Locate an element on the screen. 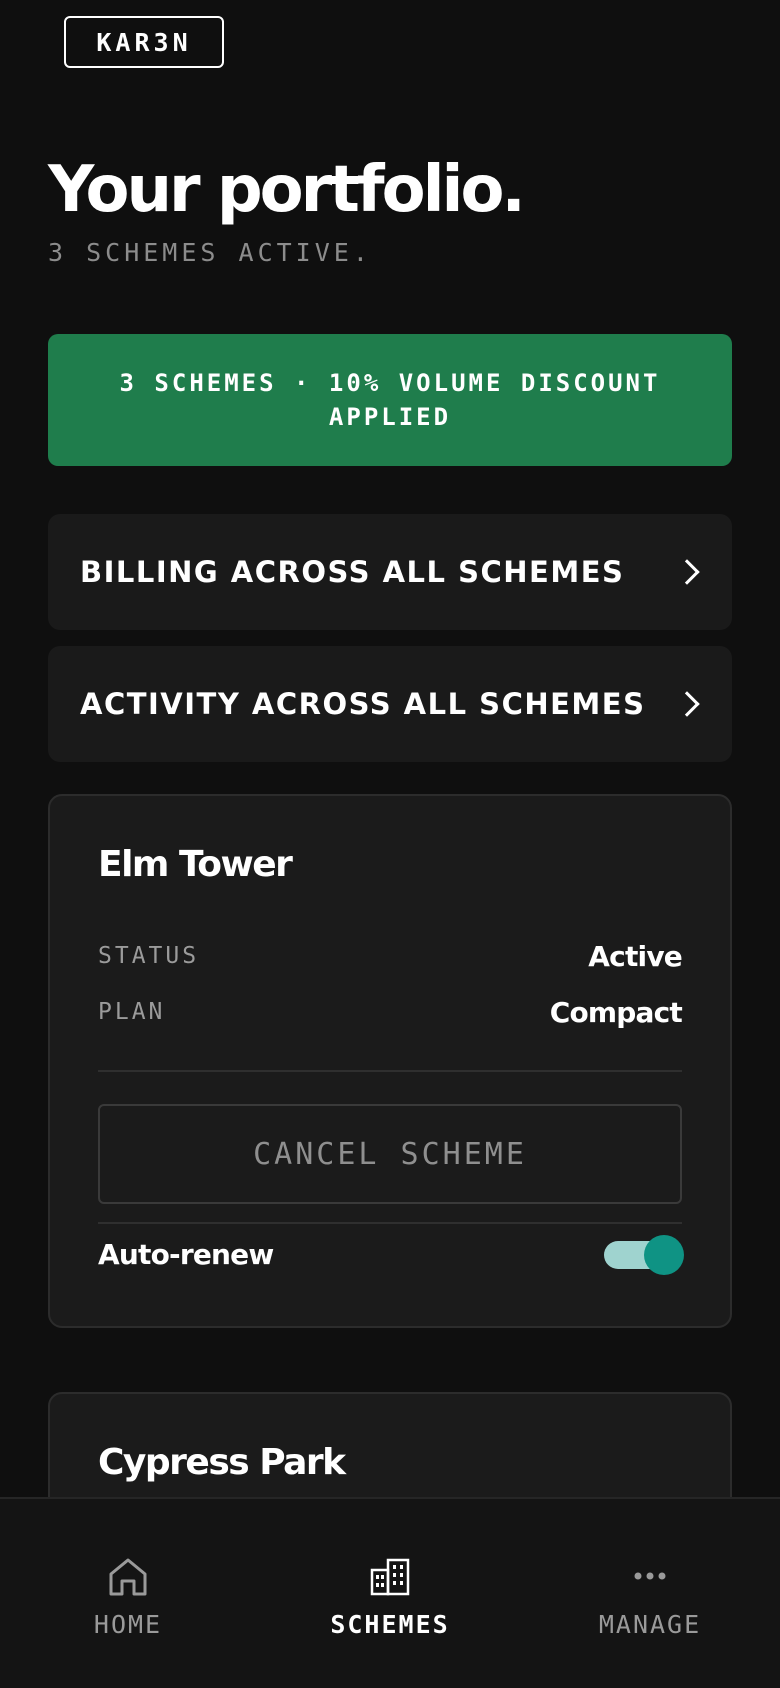  billing-link-label: BILLING ACROSS ALL SCHEMES is located at coordinates (352, 572).